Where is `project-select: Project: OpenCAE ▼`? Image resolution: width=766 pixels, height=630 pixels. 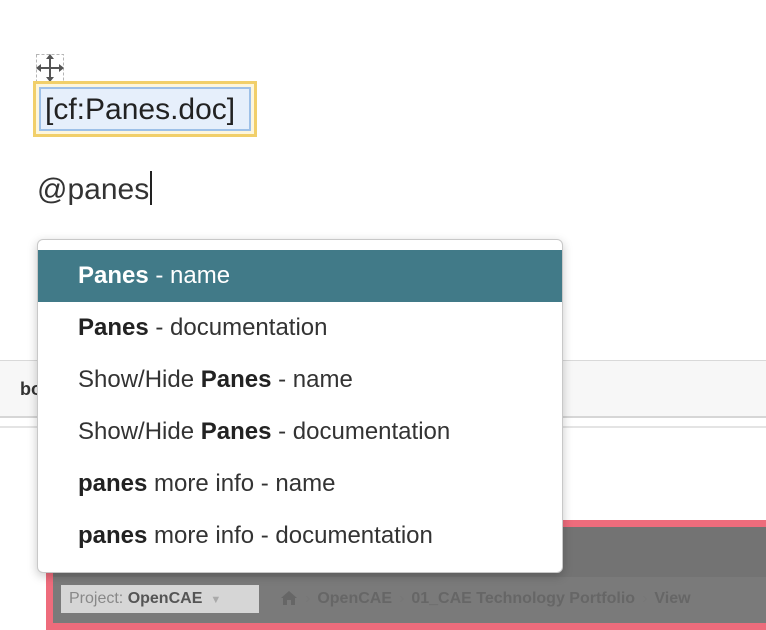 project-select: Project: OpenCAE ▼ is located at coordinates (160, 599).